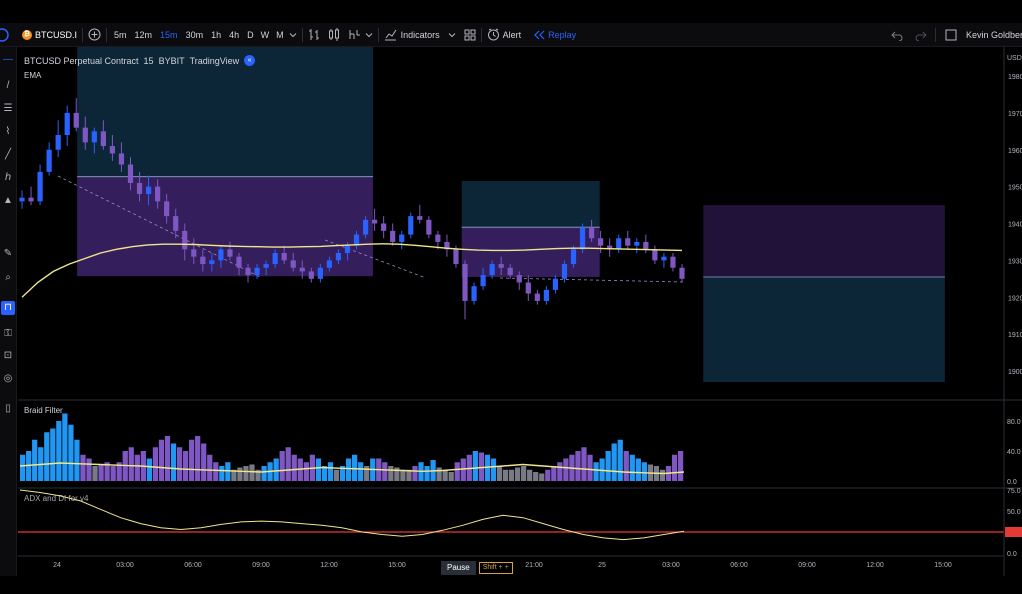  What do you see at coordinates (534, 565) in the screenshot?
I see `time-tick-label: 21:00` at bounding box center [534, 565].